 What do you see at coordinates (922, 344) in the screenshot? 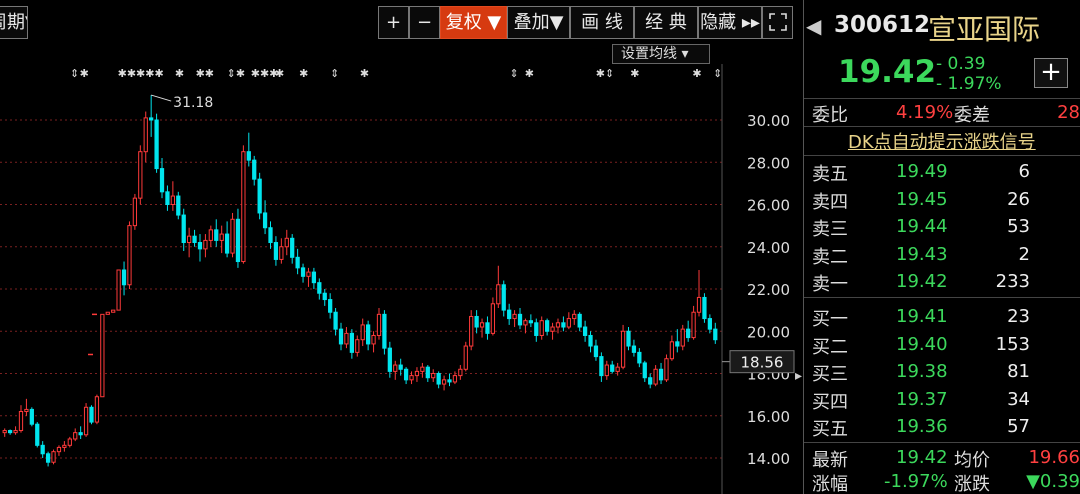
I see `bid-price: 19.40` at bounding box center [922, 344].